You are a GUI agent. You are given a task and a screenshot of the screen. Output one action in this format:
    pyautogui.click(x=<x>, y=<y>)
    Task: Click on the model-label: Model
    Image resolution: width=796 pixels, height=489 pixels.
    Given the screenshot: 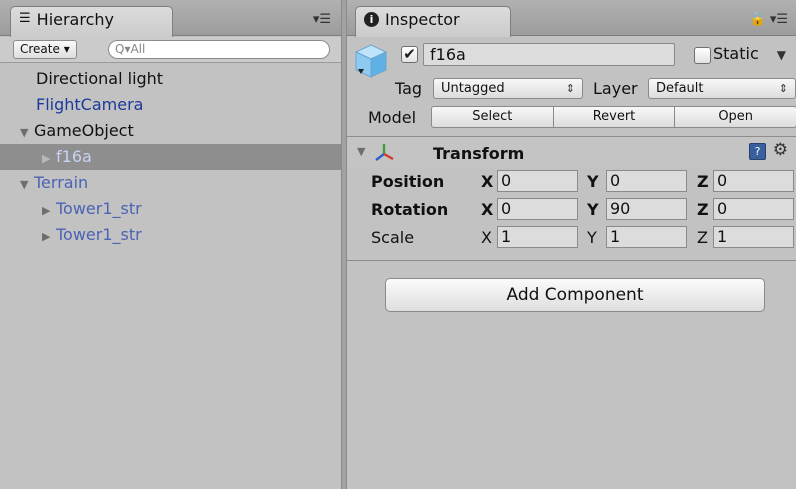 What is the action you would take?
    pyautogui.click(x=392, y=117)
    